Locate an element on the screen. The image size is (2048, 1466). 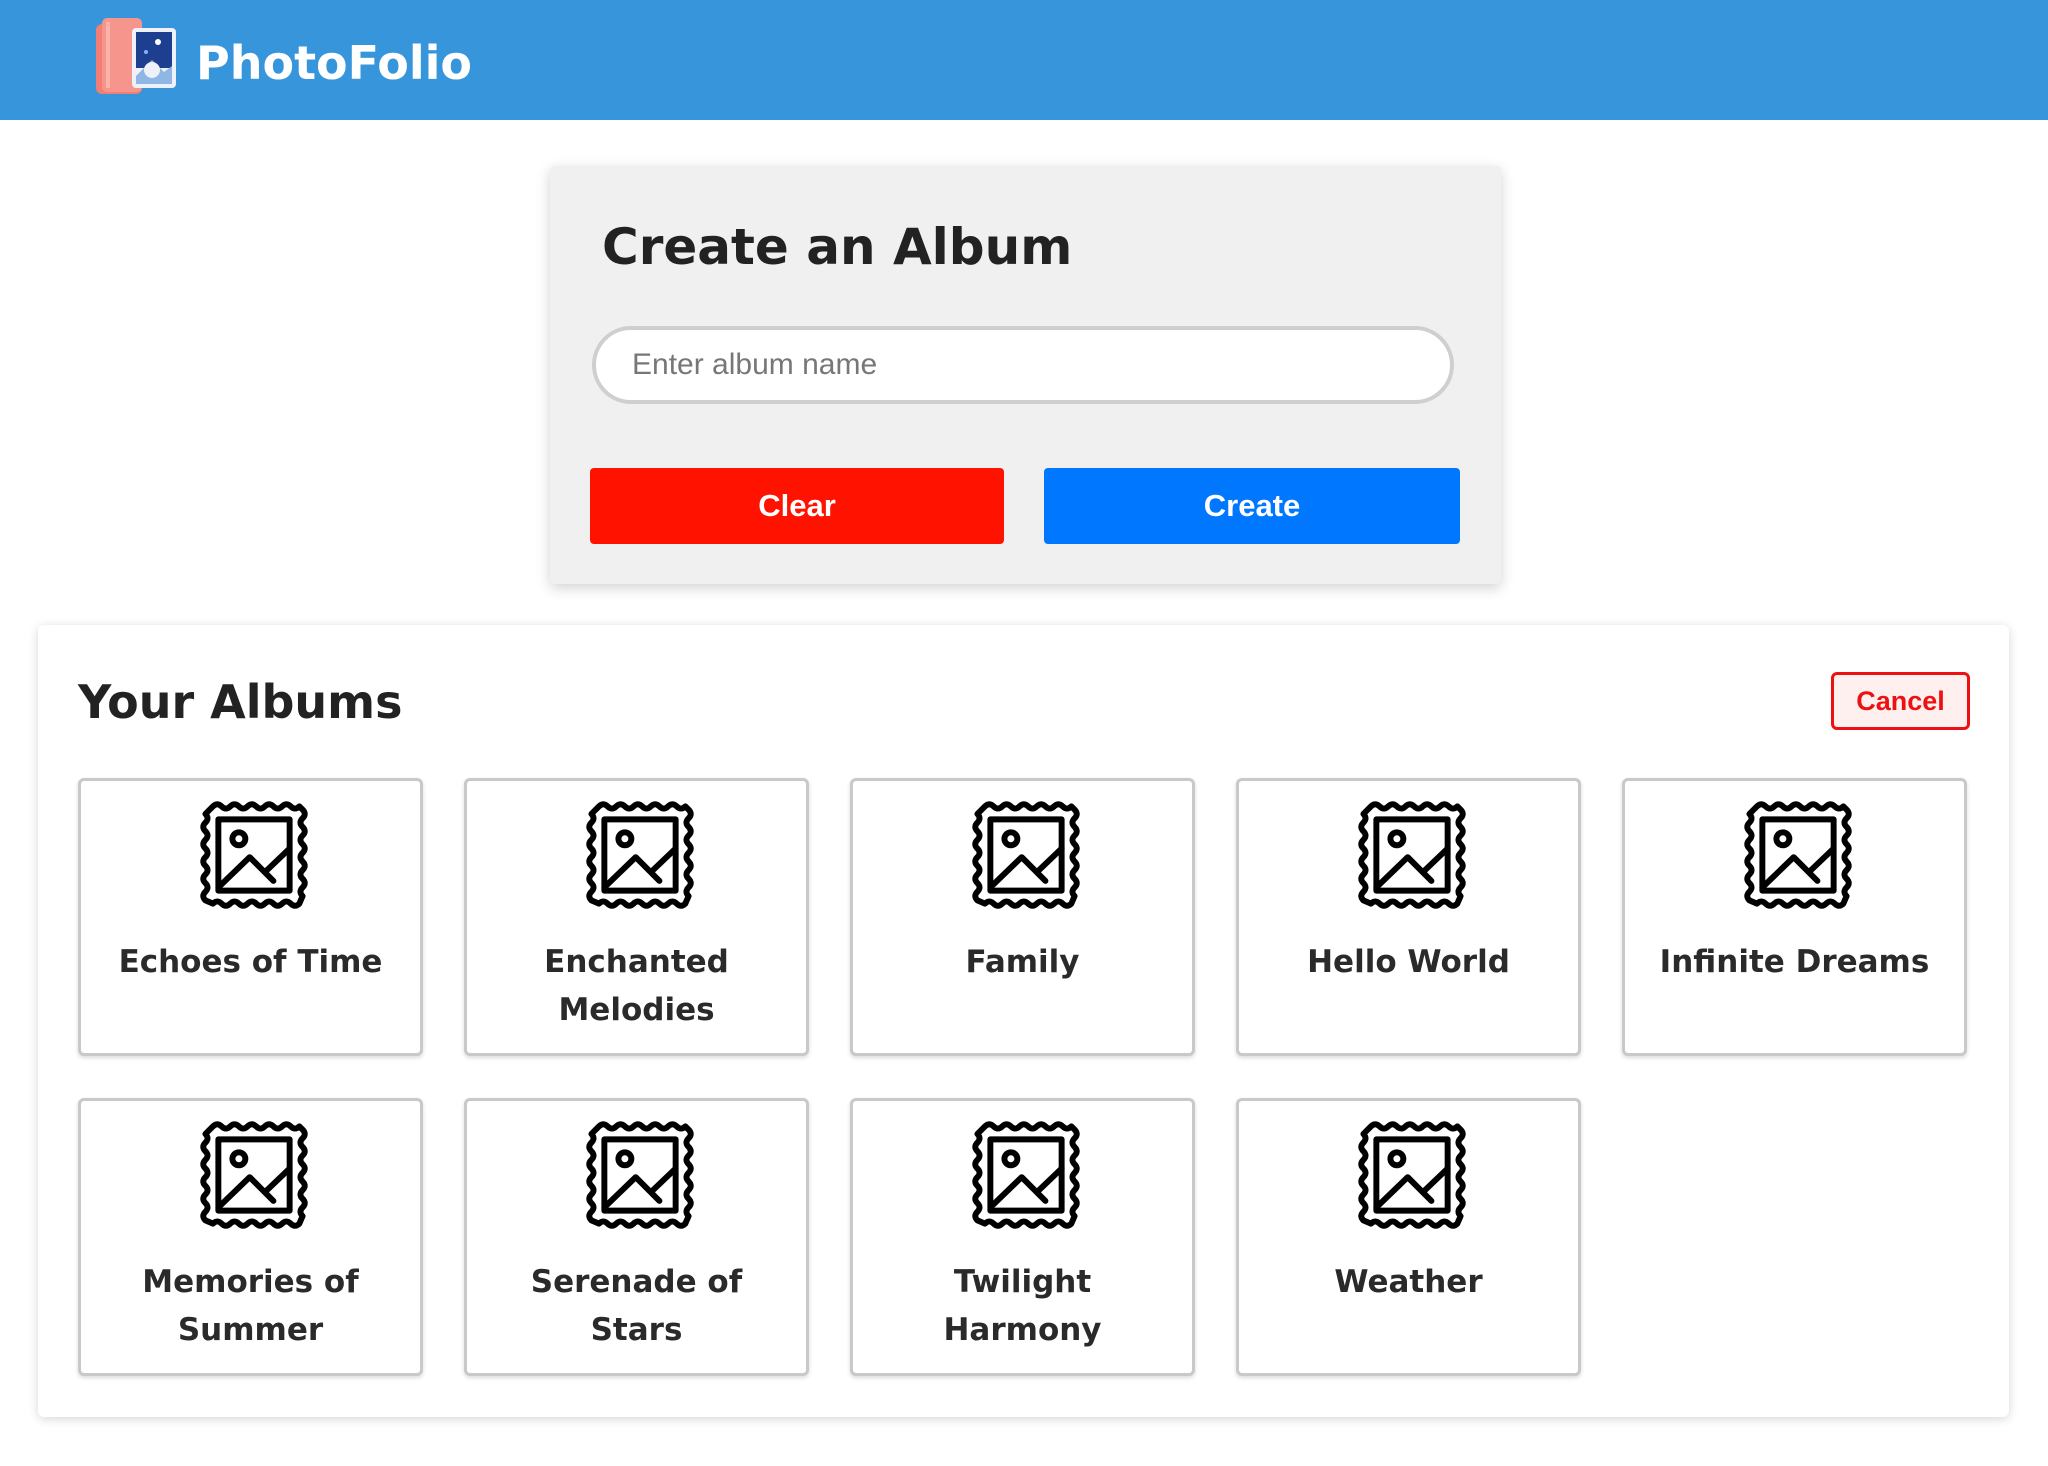
clear-button: Clear is located at coordinates (797, 506).